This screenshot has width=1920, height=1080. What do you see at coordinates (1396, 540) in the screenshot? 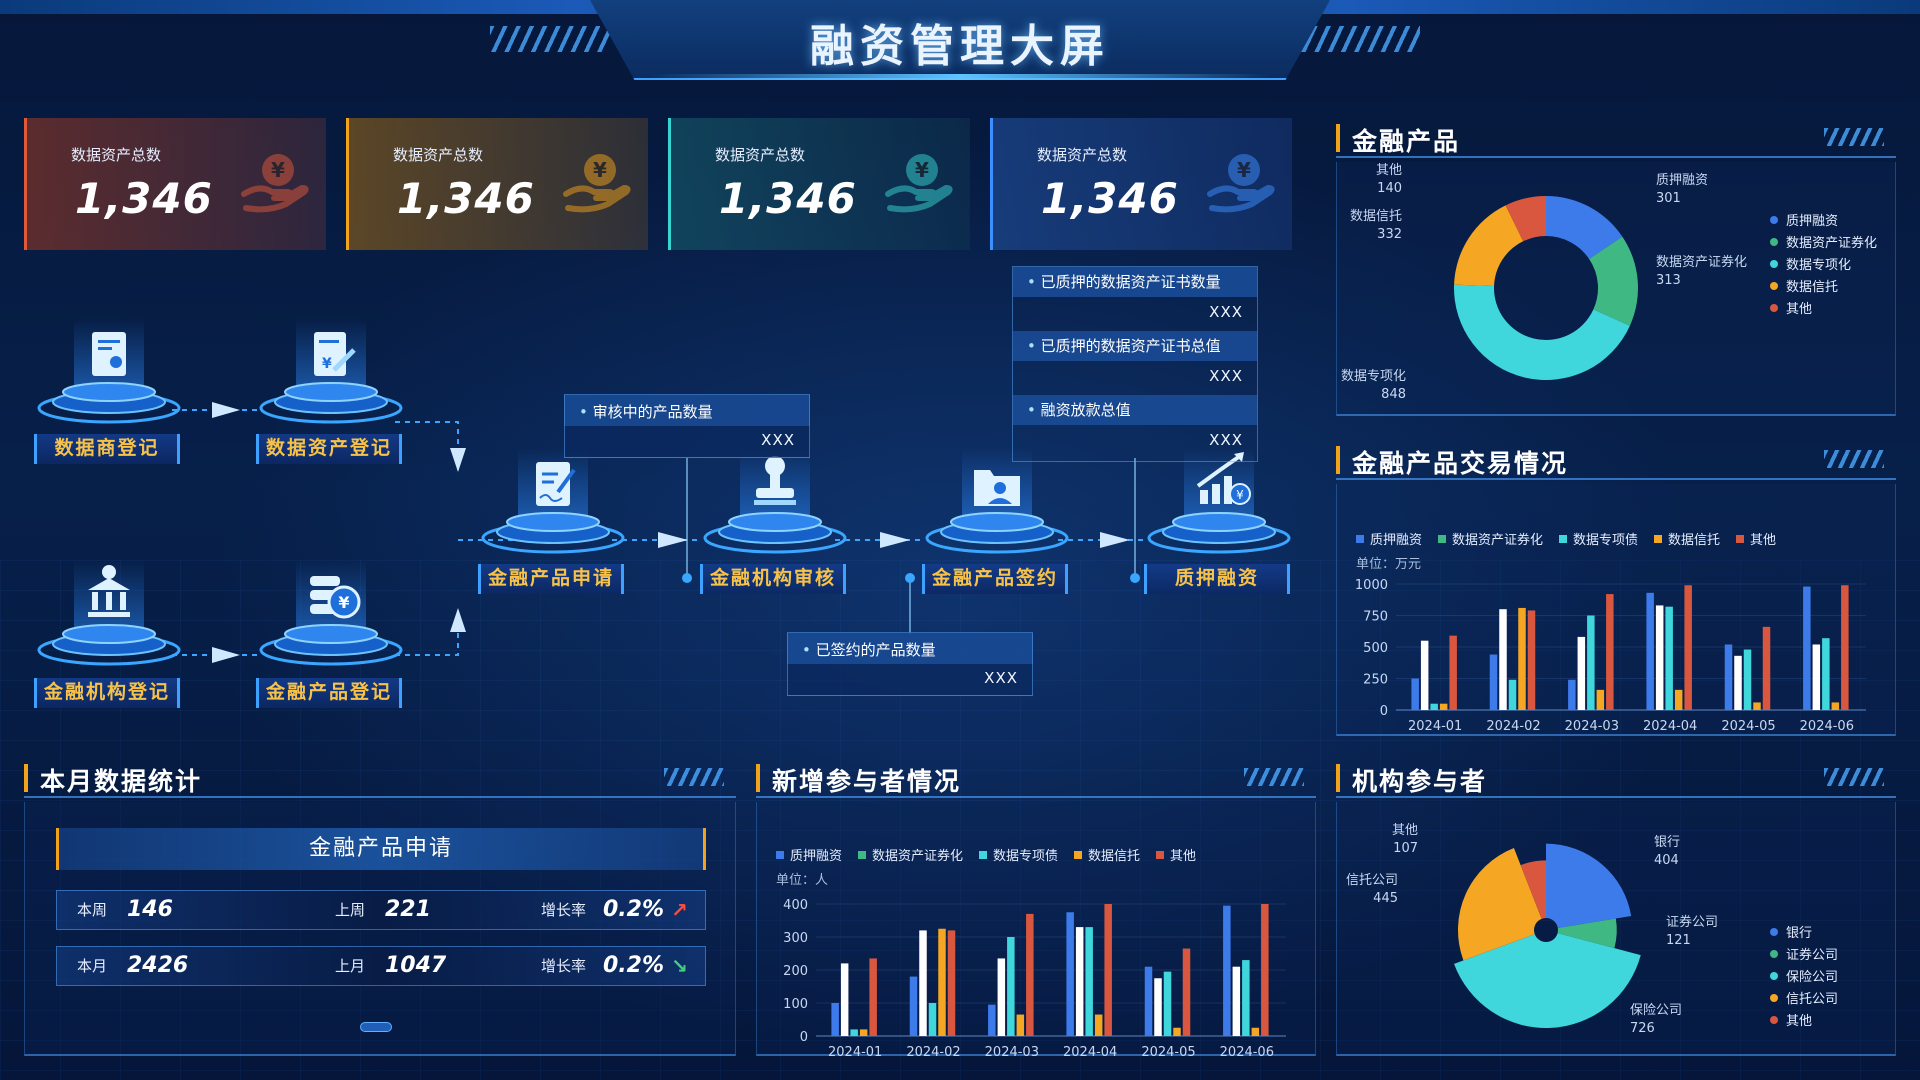
I see `legend-label: 质押融资` at bounding box center [1396, 540].